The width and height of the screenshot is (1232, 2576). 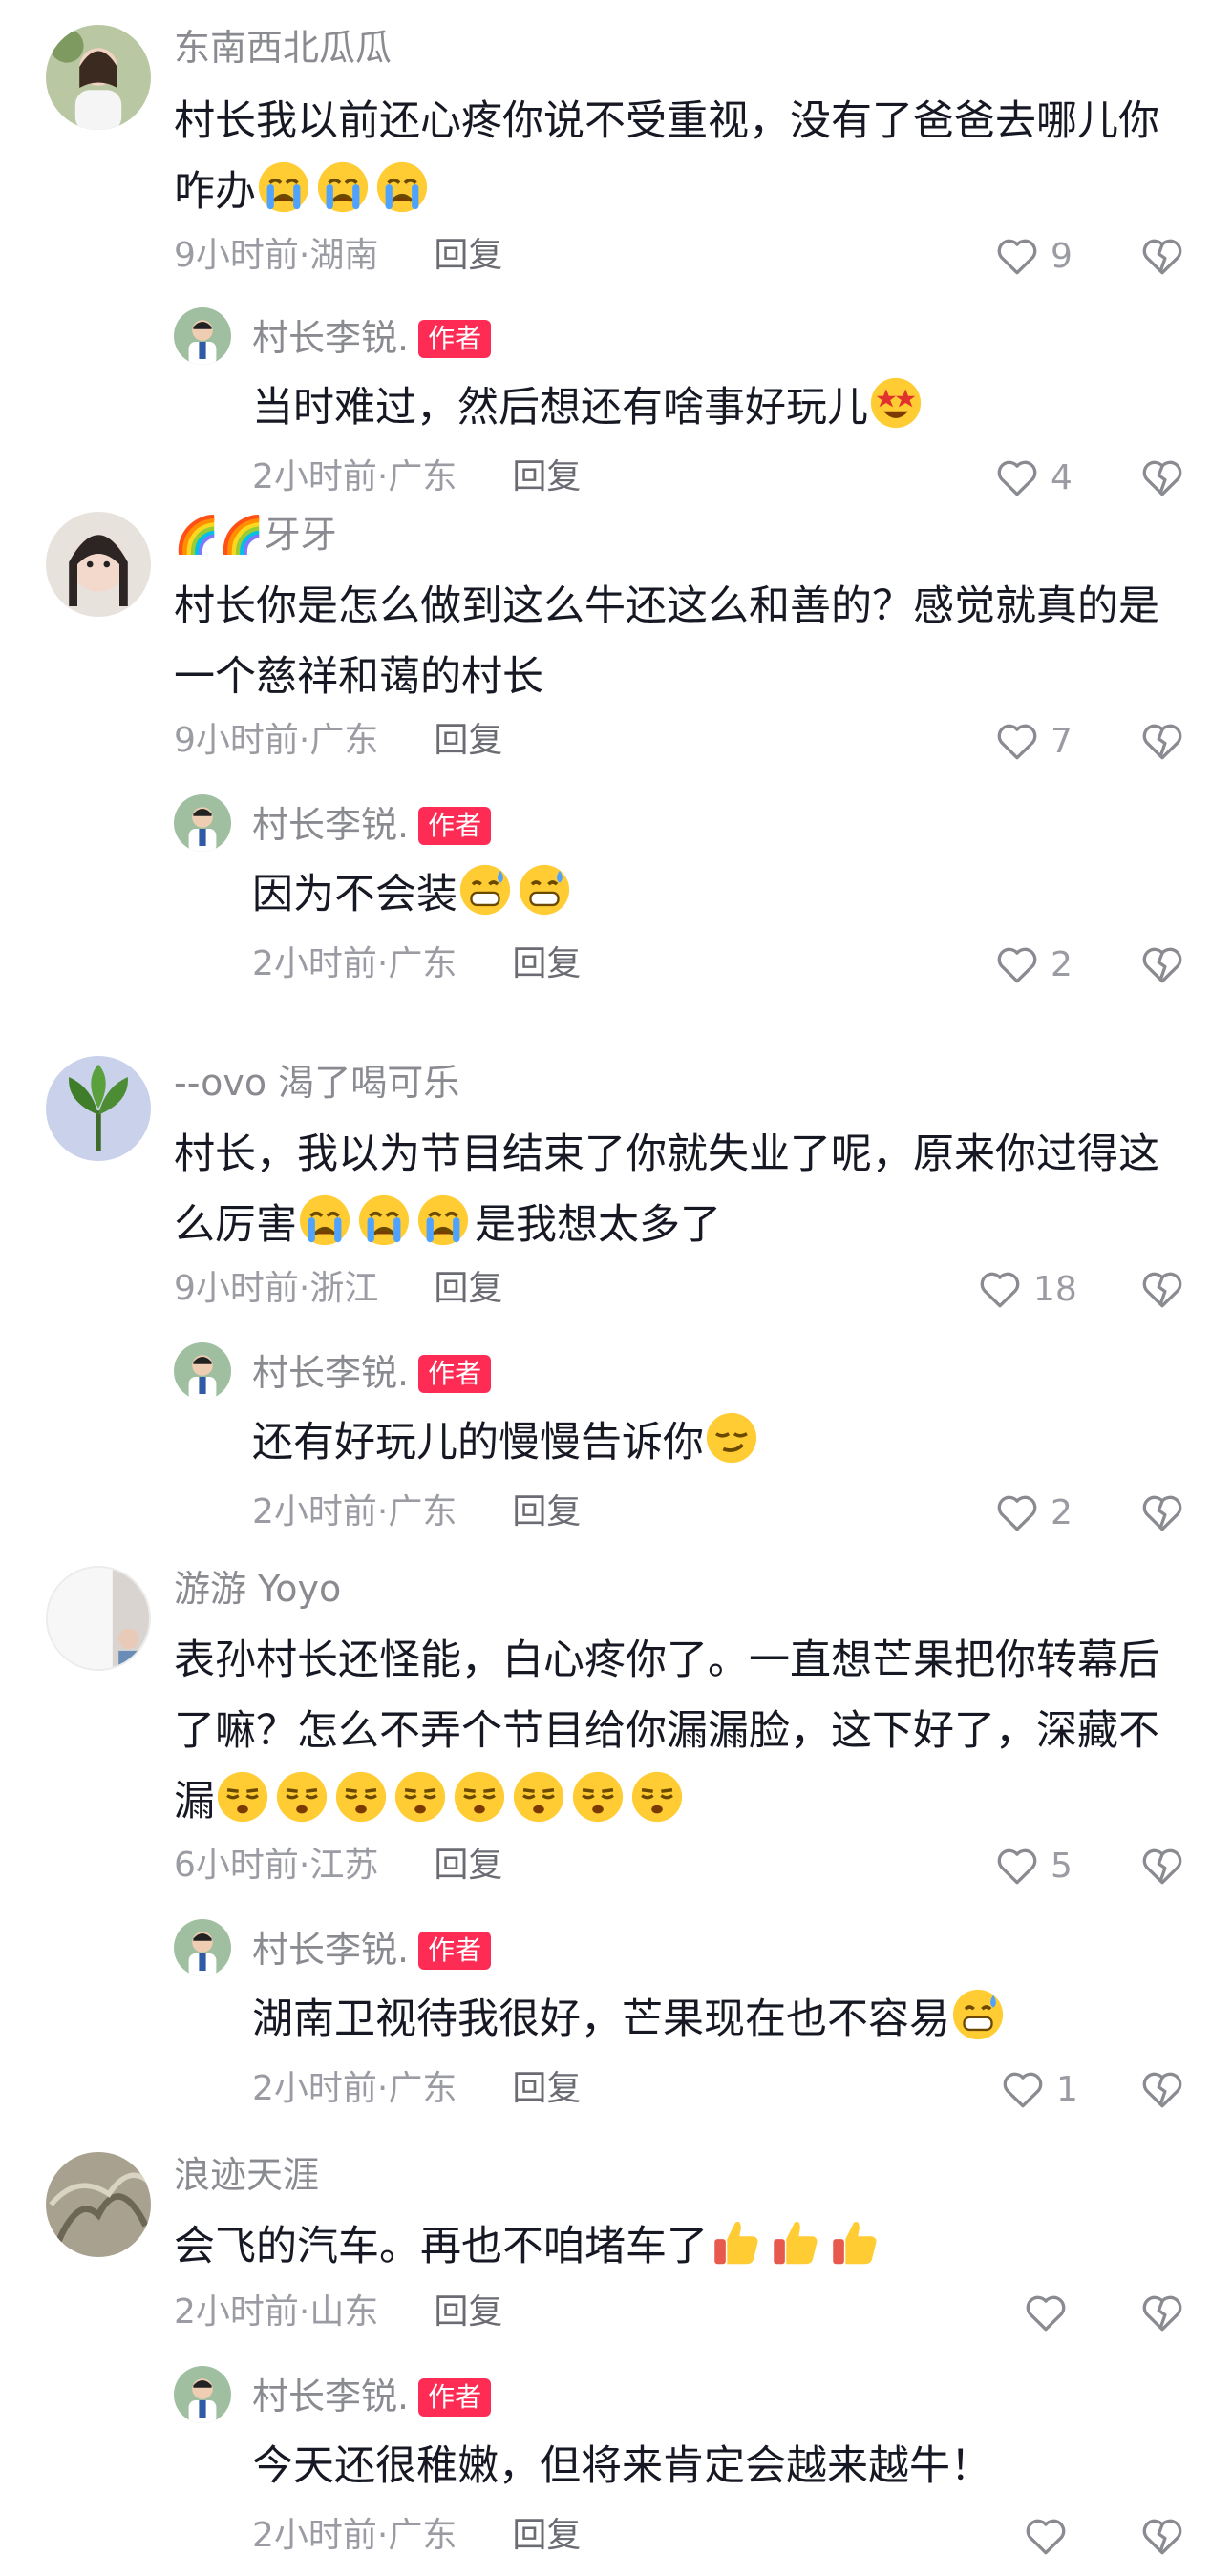 I want to click on like-button: 4, so click(x=1033, y=477).